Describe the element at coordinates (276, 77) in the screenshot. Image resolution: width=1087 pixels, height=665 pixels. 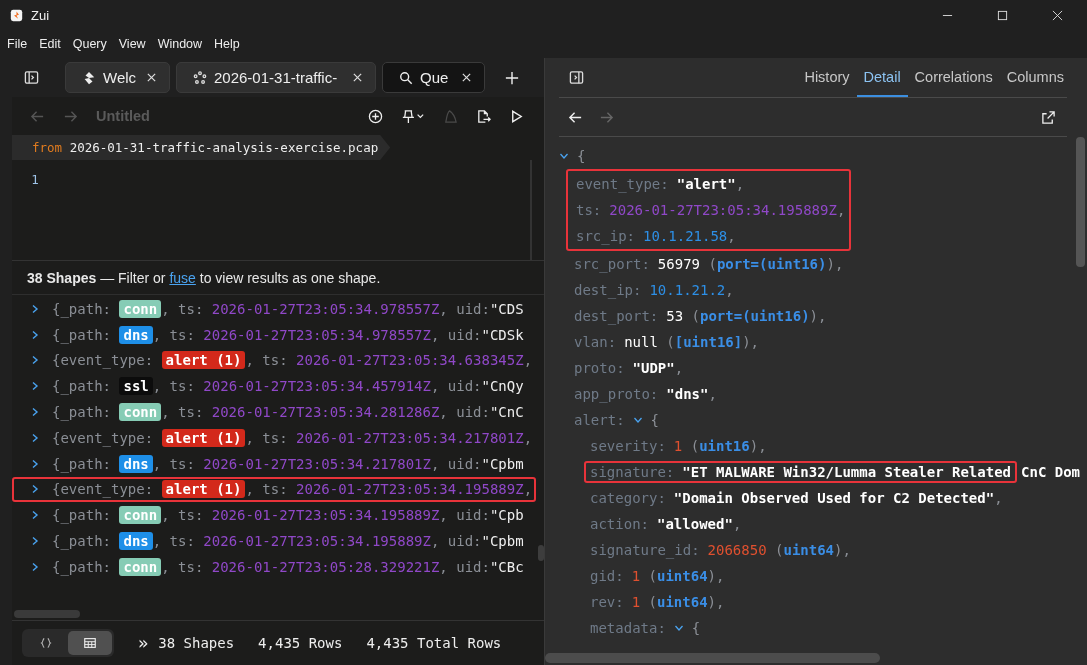
I see `tab: 2026-01-31-traffic-` at that location.